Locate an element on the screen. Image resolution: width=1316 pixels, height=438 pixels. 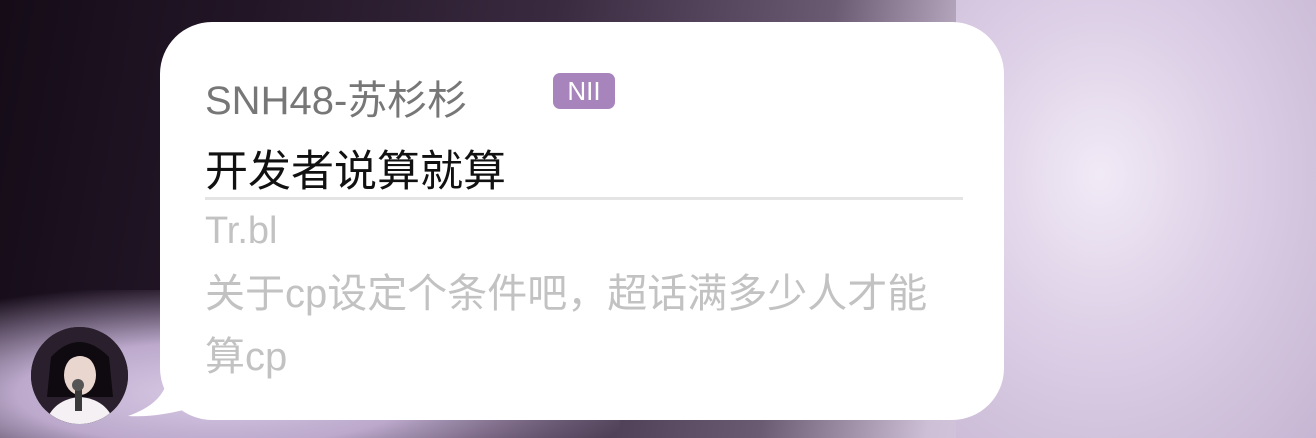
avatar-image is located at coordinates (79, 375).